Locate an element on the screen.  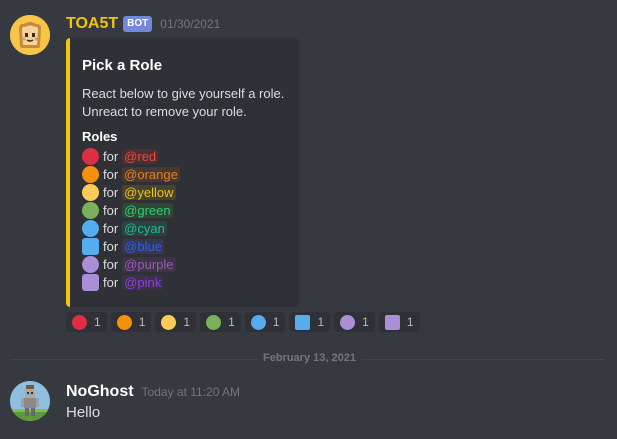
role-row: for @green is located at coordinates (131, 210).